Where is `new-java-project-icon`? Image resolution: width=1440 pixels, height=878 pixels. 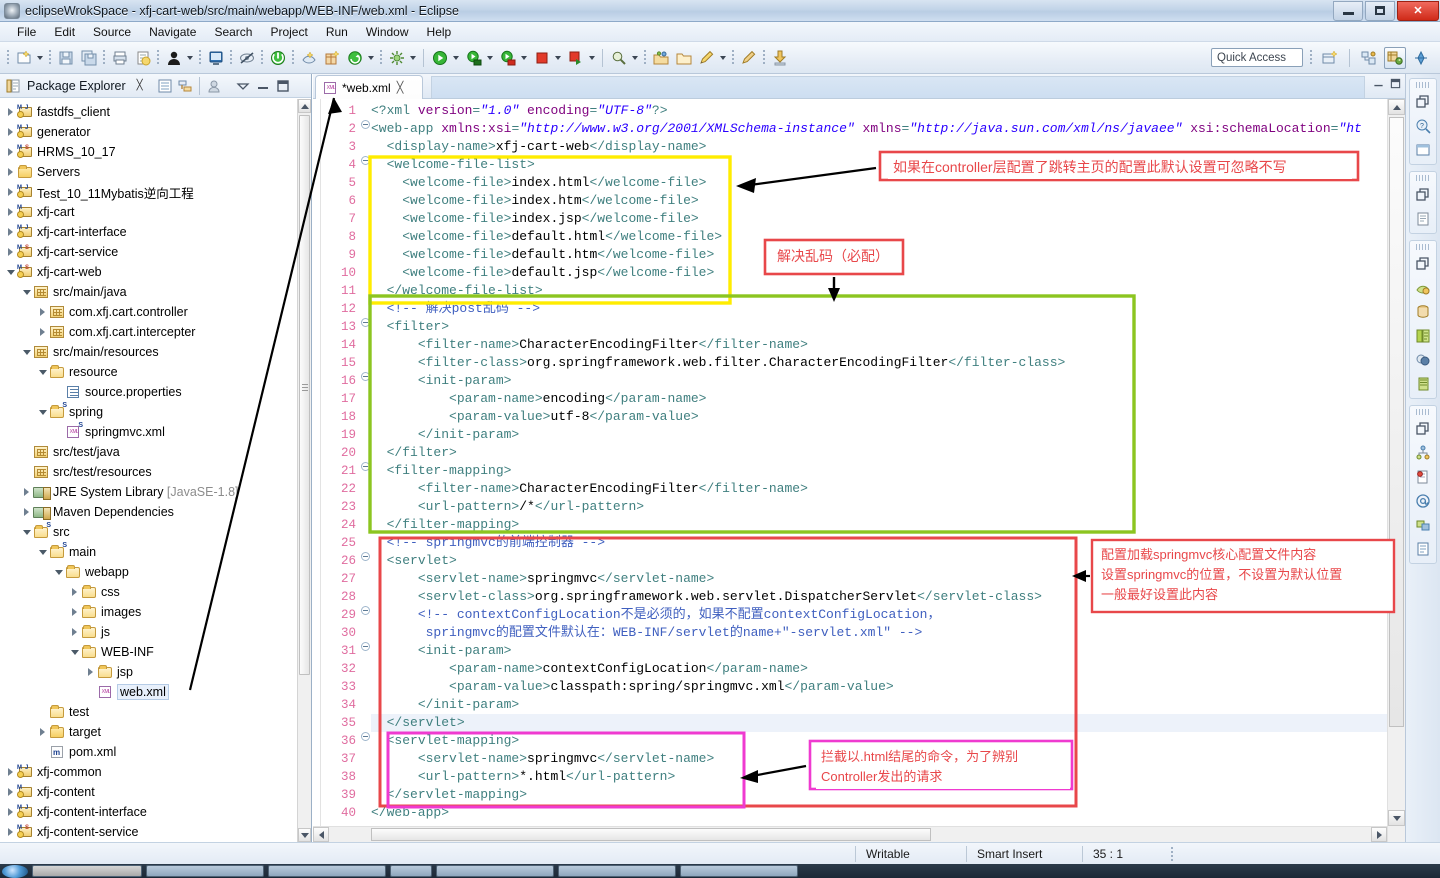 new-java-project-icon is located at coordinates (215, 57).